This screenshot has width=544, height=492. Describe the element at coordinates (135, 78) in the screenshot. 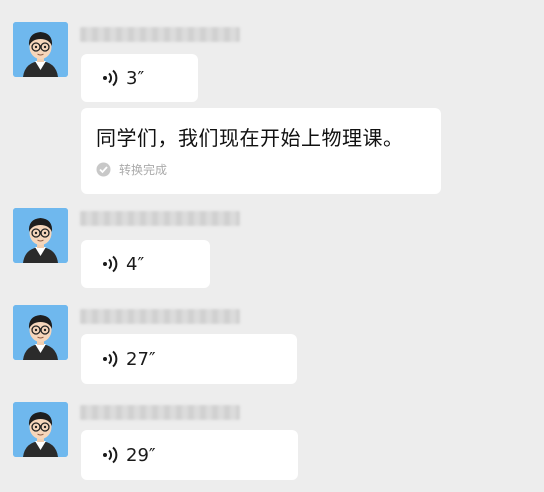

I see `voice-duration: 3″` at that location.